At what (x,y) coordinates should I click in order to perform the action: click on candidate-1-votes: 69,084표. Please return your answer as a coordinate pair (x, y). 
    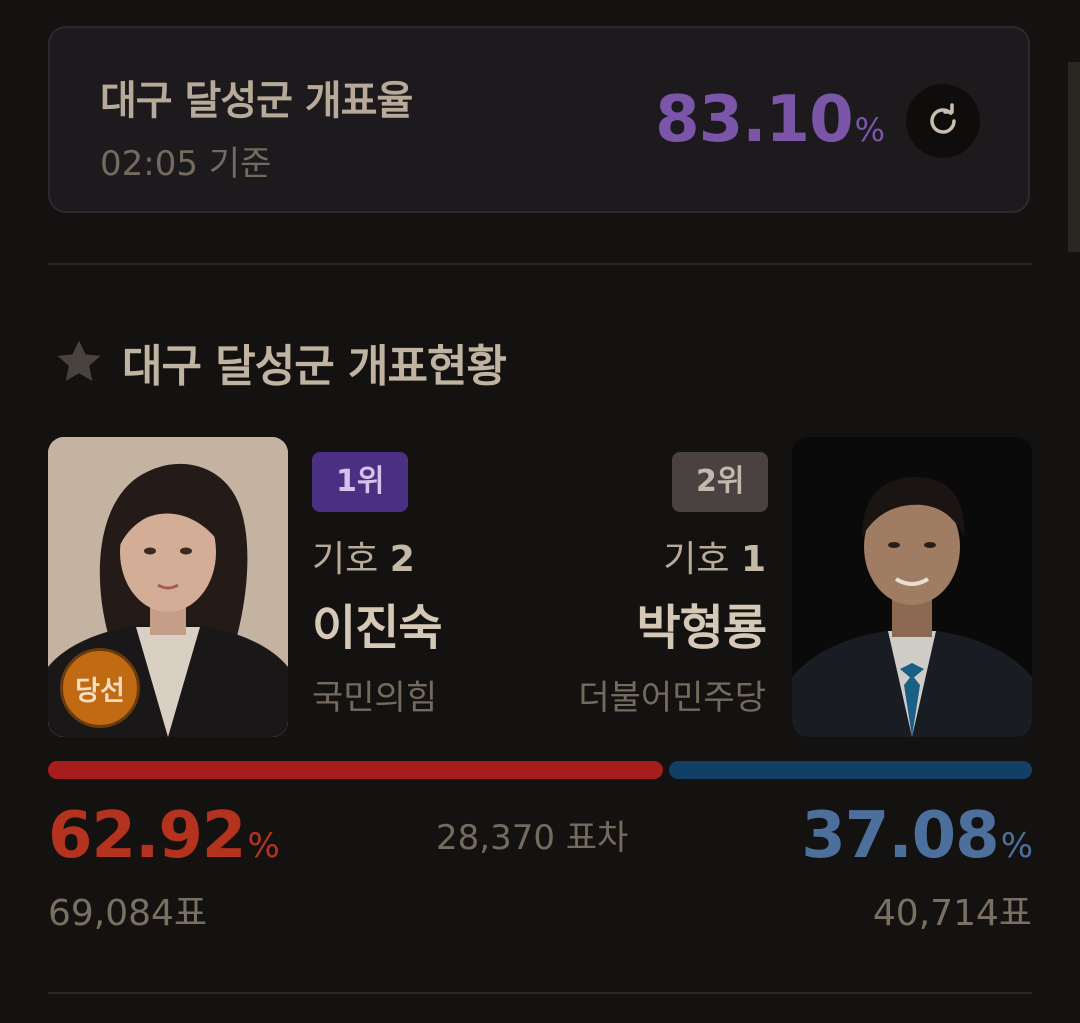
    Looking at the image, I should click on (128, 913).